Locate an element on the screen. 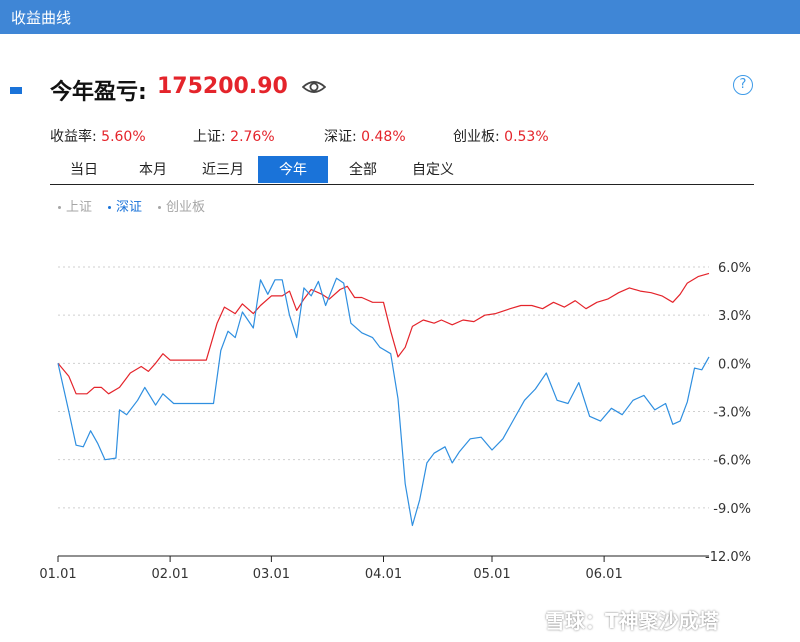 This screenshot has height=642, width=800. x-tick-label: 03.01 is located at coordinates (271, 574).